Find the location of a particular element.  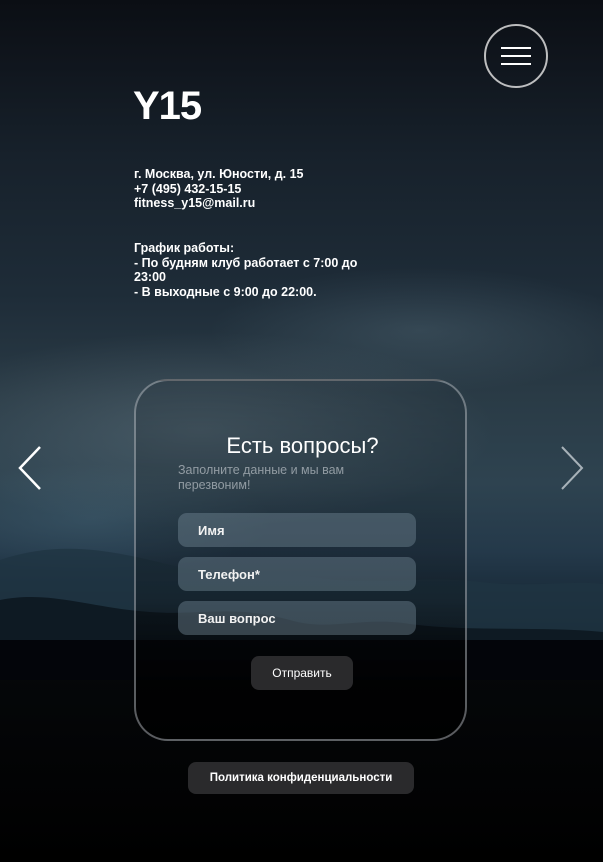

logo: Y15 is located at coordinates (167, 106).